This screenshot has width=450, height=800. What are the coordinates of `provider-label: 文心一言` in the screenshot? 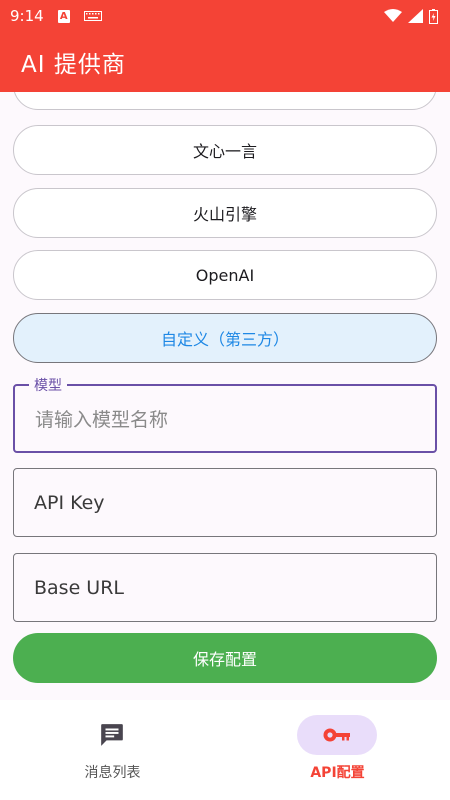 It's located at (224, 151).